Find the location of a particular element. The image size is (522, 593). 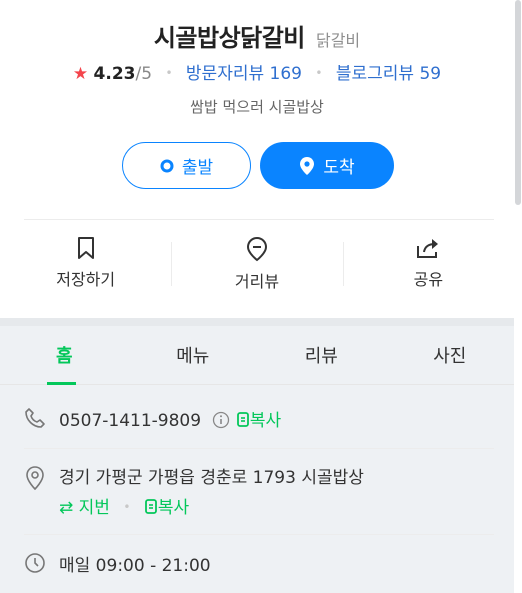

tab-bar: 홈 메뉴 리뷰 사진 is located at coordinates (257, 355).